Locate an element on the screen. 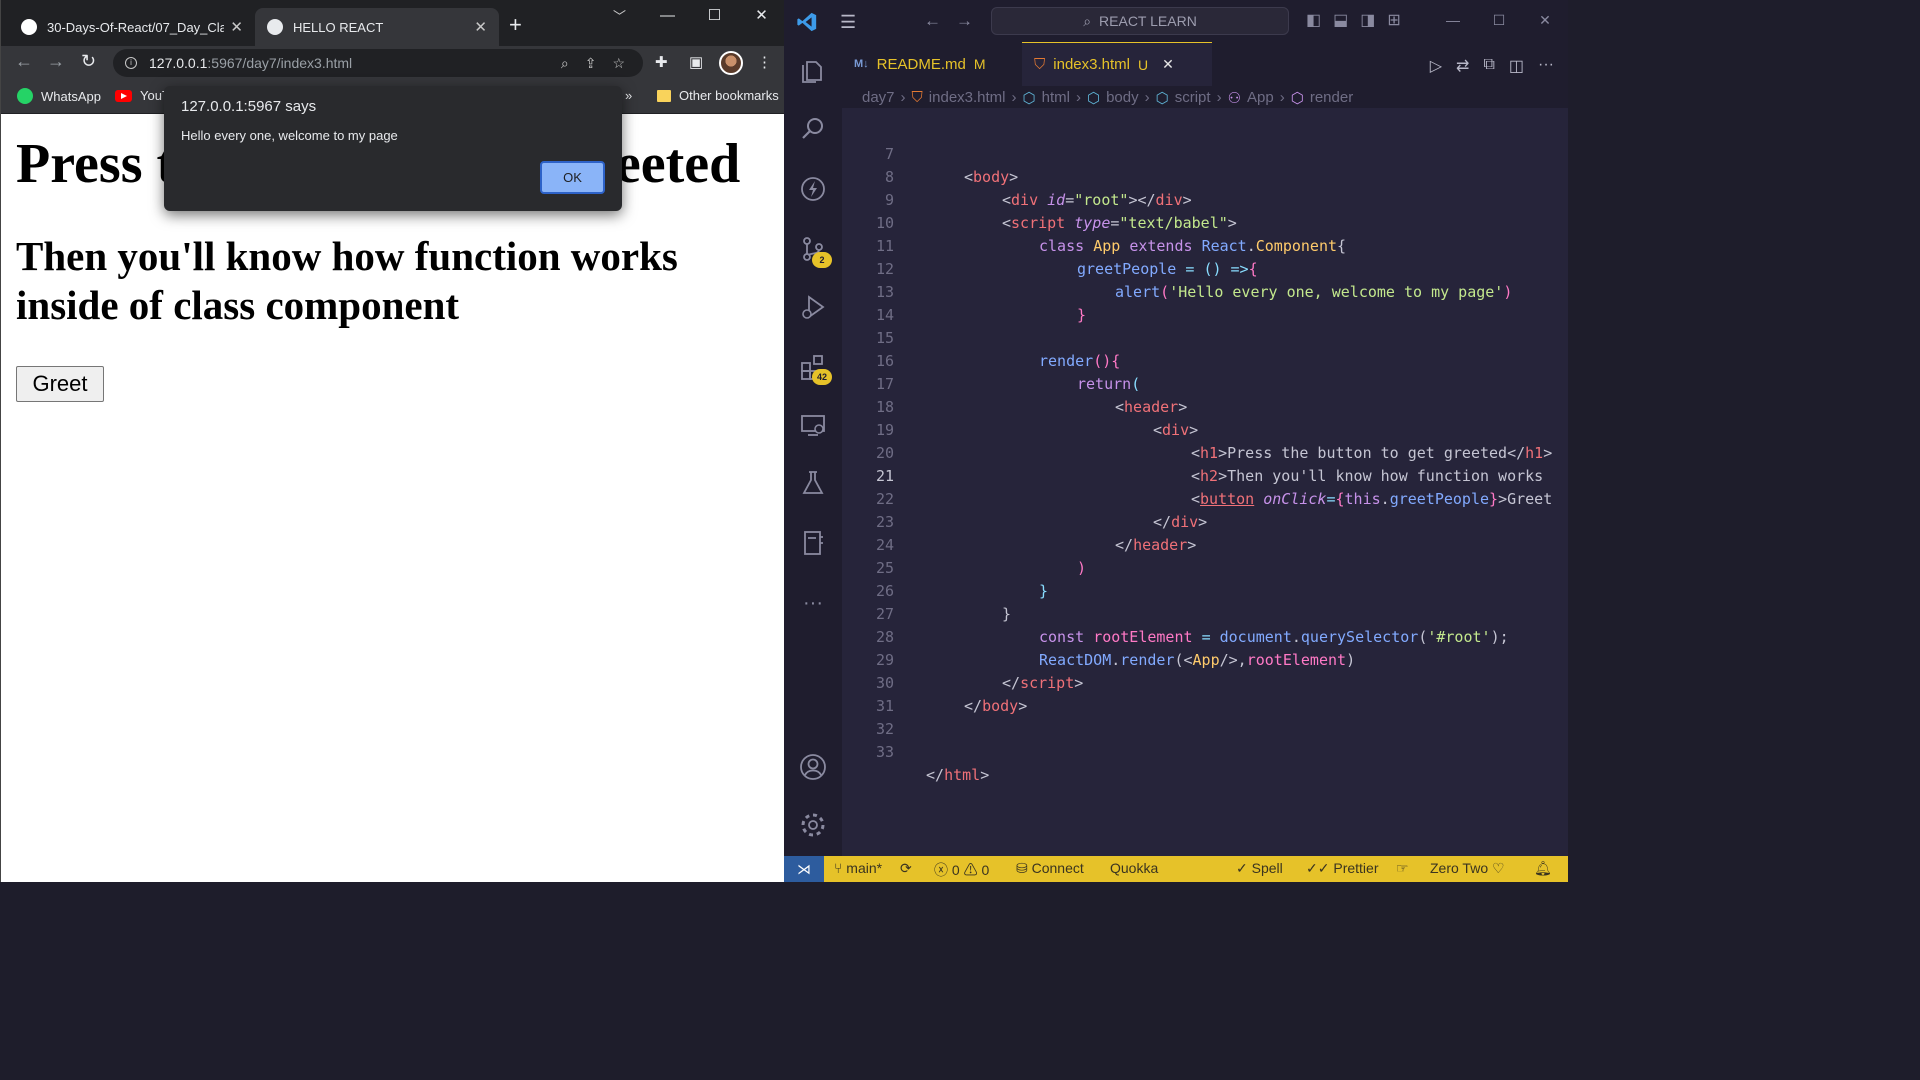  toggle-secondary-sidebar-icon: ◨ is located at coordinates (1367, 20).